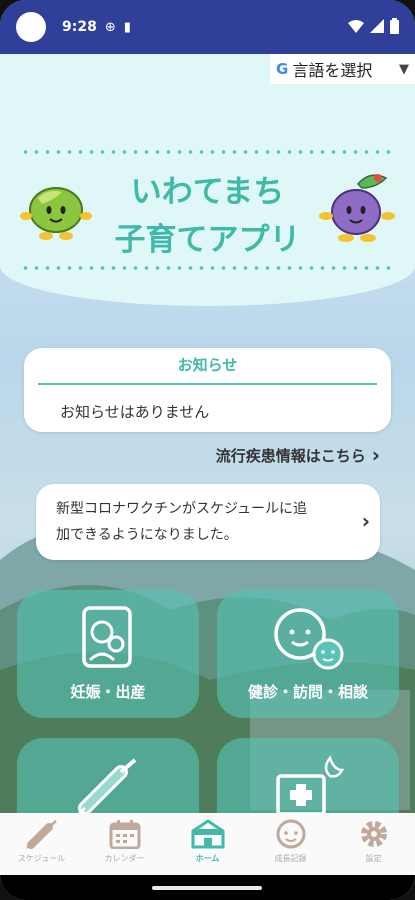  I want to click on notice-title: お知らせ, so click(207, 365).